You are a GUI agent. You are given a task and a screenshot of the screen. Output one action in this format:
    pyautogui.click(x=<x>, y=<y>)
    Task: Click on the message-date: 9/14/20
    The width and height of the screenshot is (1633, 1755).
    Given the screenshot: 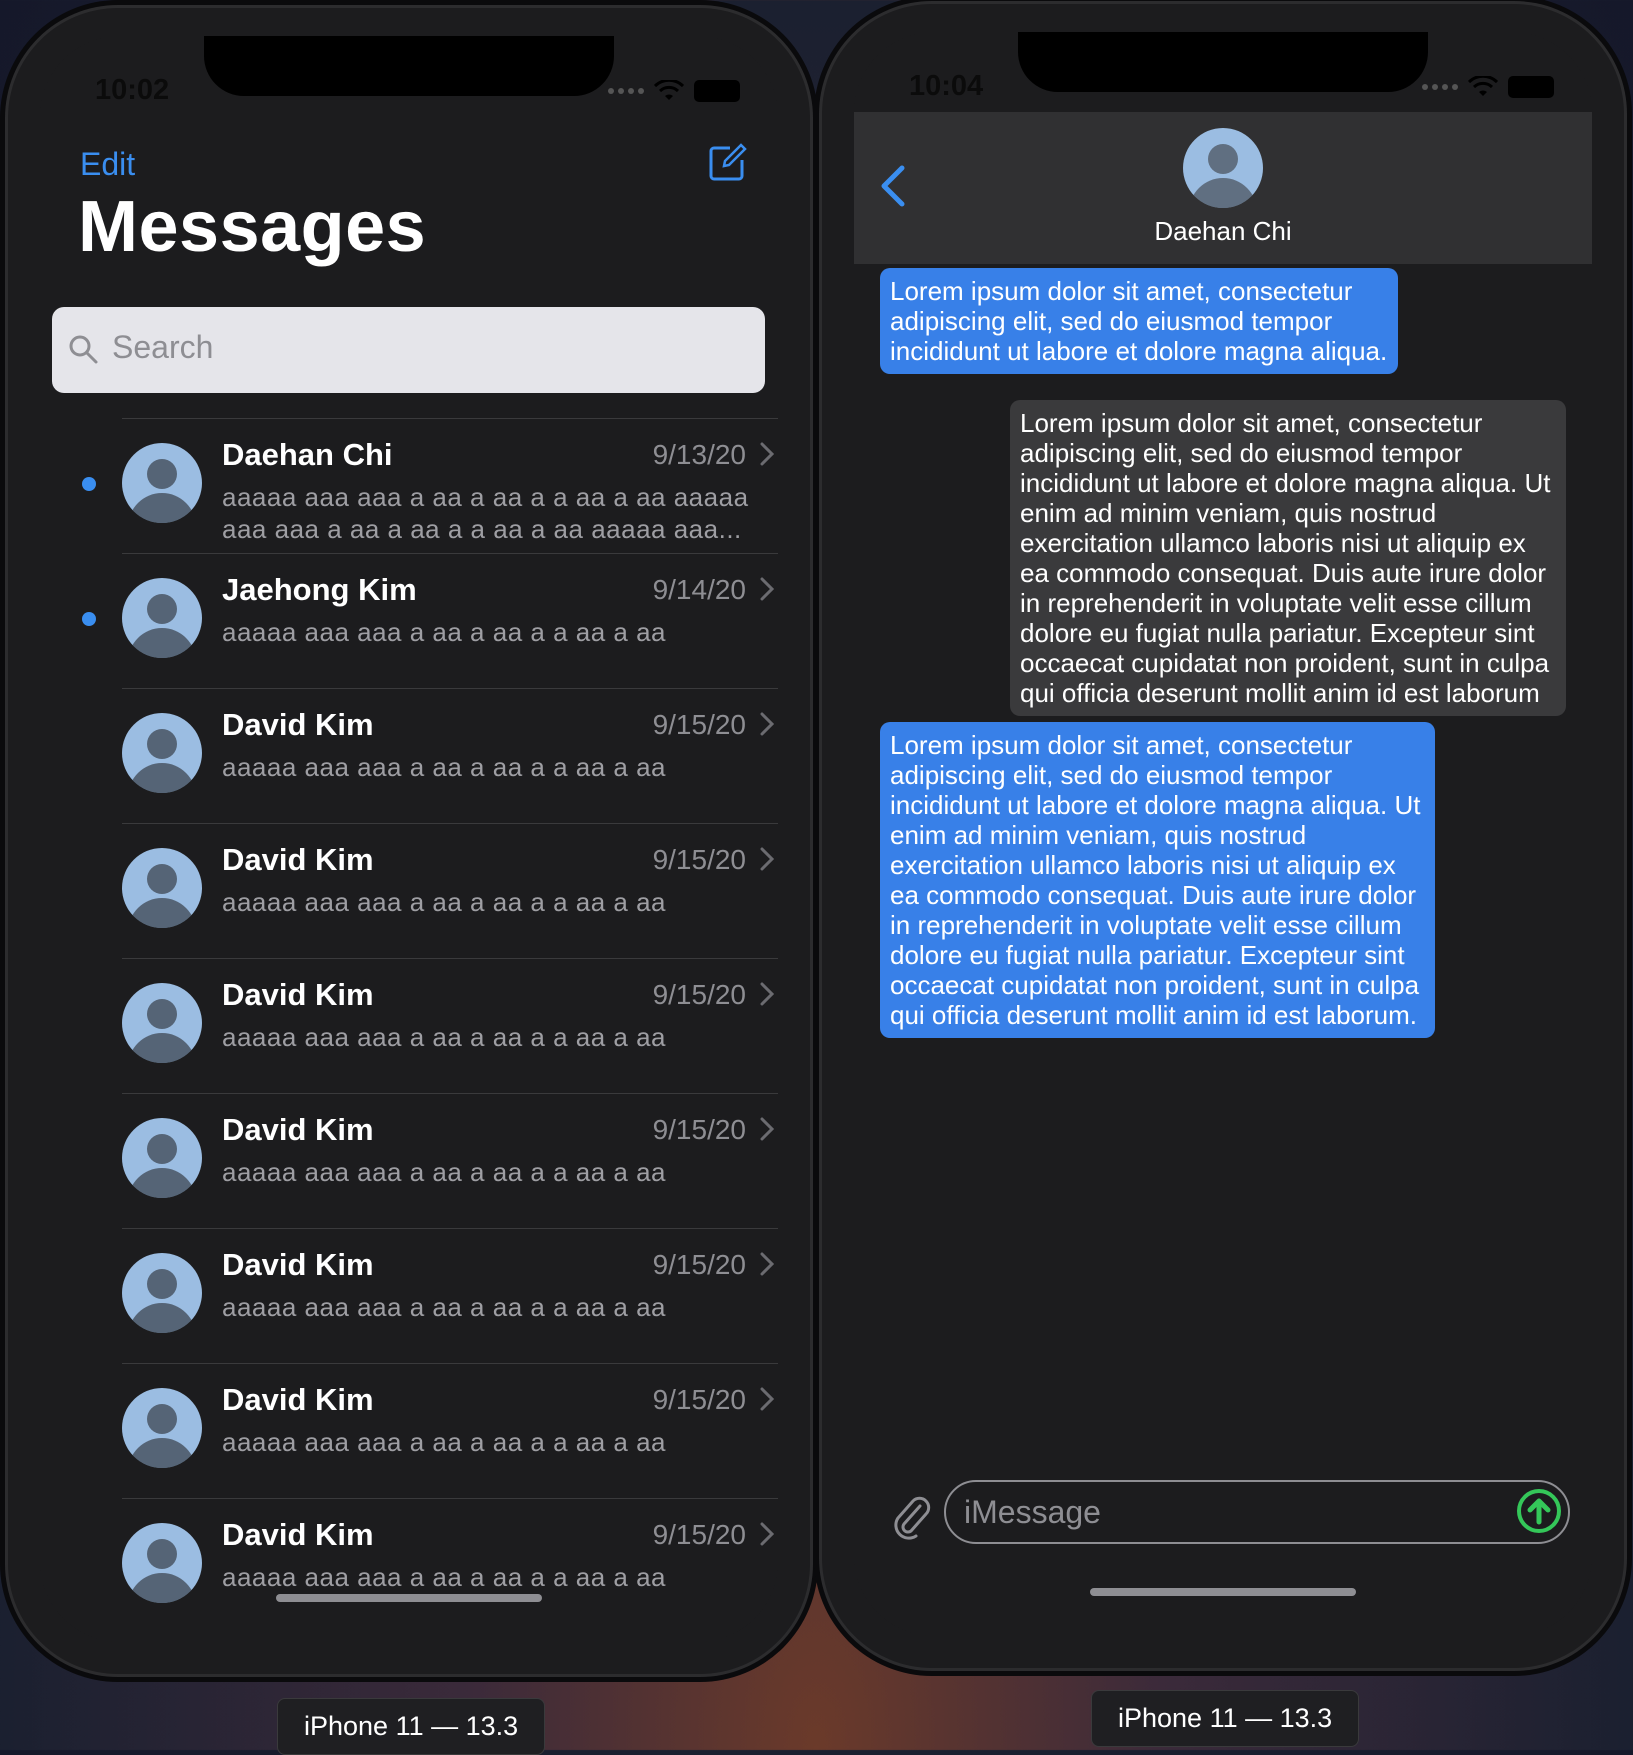 What is the action you would take?
    pyautogui.click(x=699, y=589)
    